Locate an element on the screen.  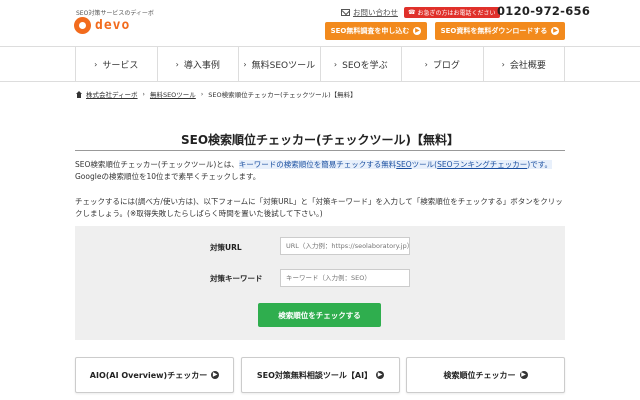
tool-card-aio-checker: AIO(AI Overview)チェッカー ▶ is located at coordinates (154, 375).